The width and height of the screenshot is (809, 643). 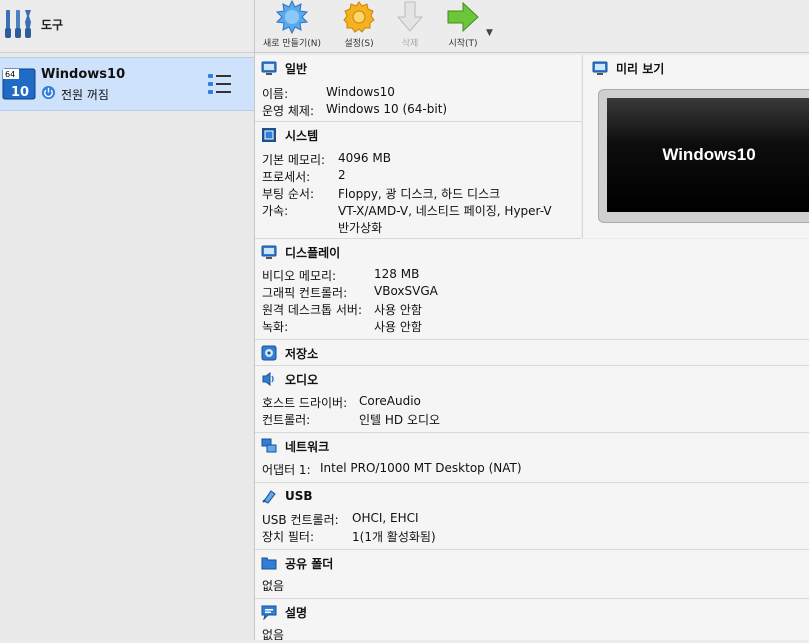 I want to click on row-value: CoreAudio, so click(x=390, y=401).